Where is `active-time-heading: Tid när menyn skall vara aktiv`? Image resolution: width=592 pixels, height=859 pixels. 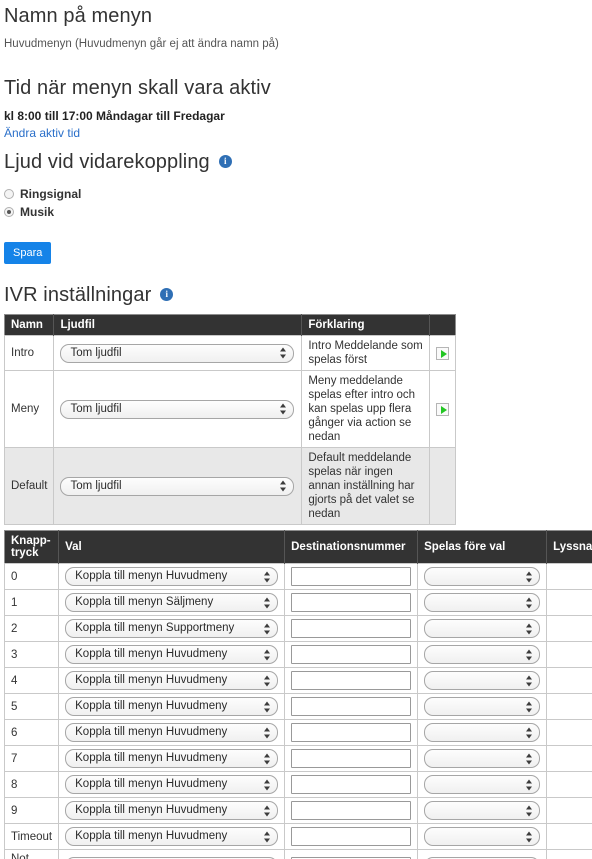 active-time-heading: Tid när menyn skall vara aktiv is located at coordinates (137, 88).